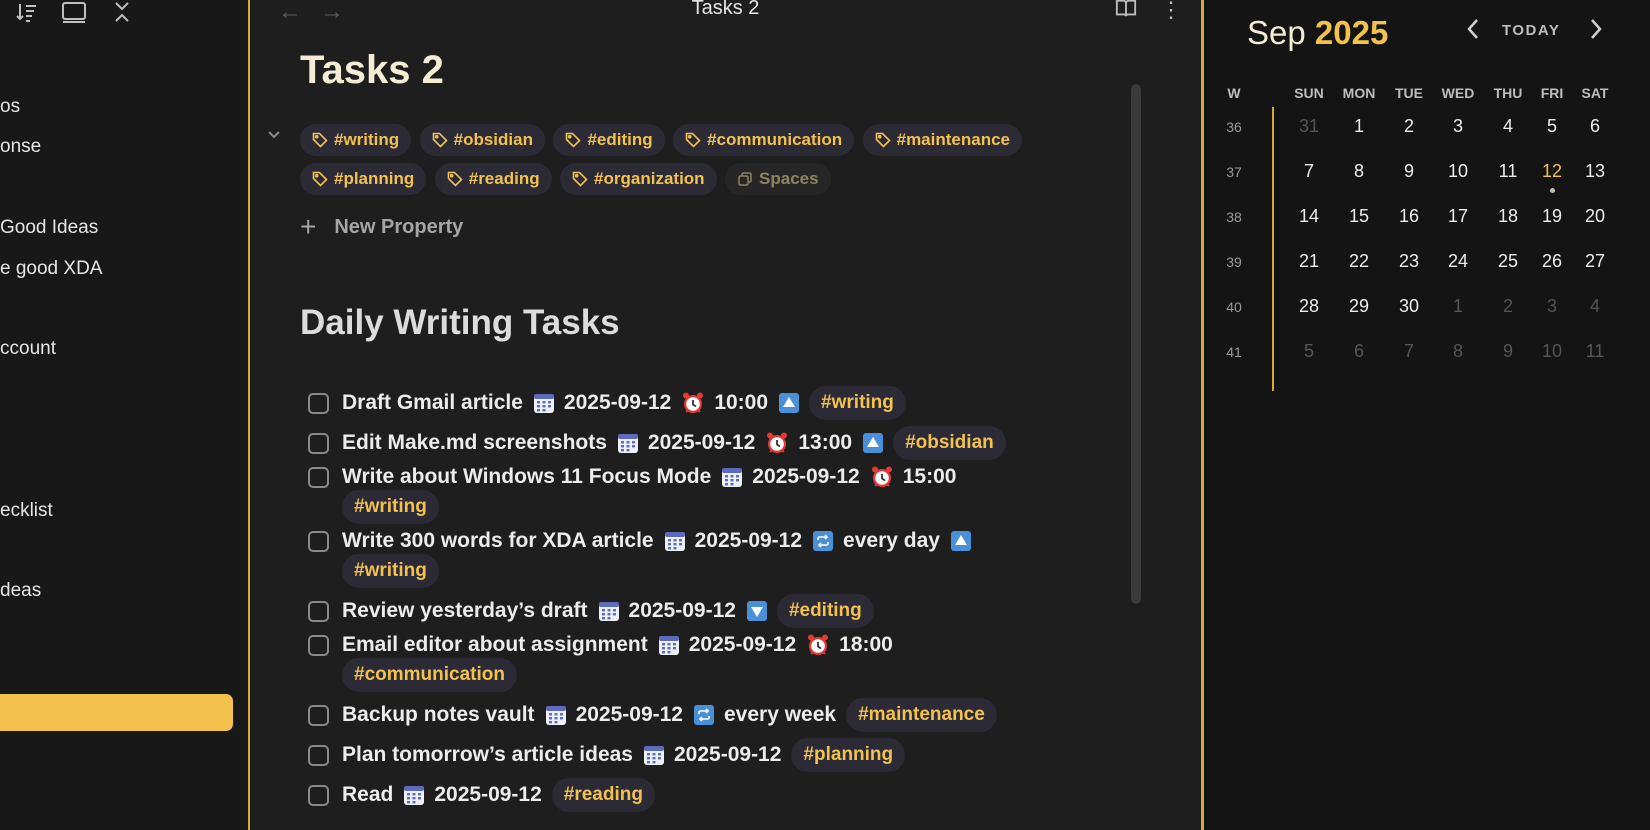 The width and height of the screenshot is (1650, 830). I want to click on week-column-divider, so click(1273, 249).